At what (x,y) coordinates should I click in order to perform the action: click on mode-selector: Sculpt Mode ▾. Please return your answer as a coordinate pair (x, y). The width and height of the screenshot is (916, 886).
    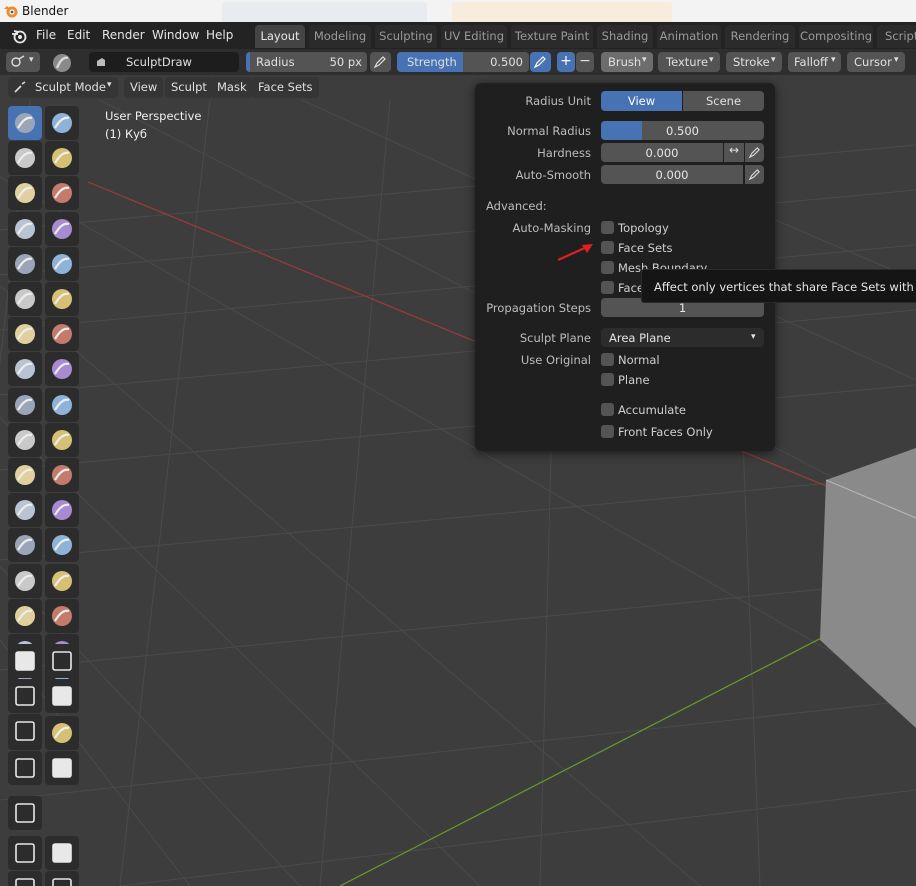
    Looking at the image, I should click on (63, 87).